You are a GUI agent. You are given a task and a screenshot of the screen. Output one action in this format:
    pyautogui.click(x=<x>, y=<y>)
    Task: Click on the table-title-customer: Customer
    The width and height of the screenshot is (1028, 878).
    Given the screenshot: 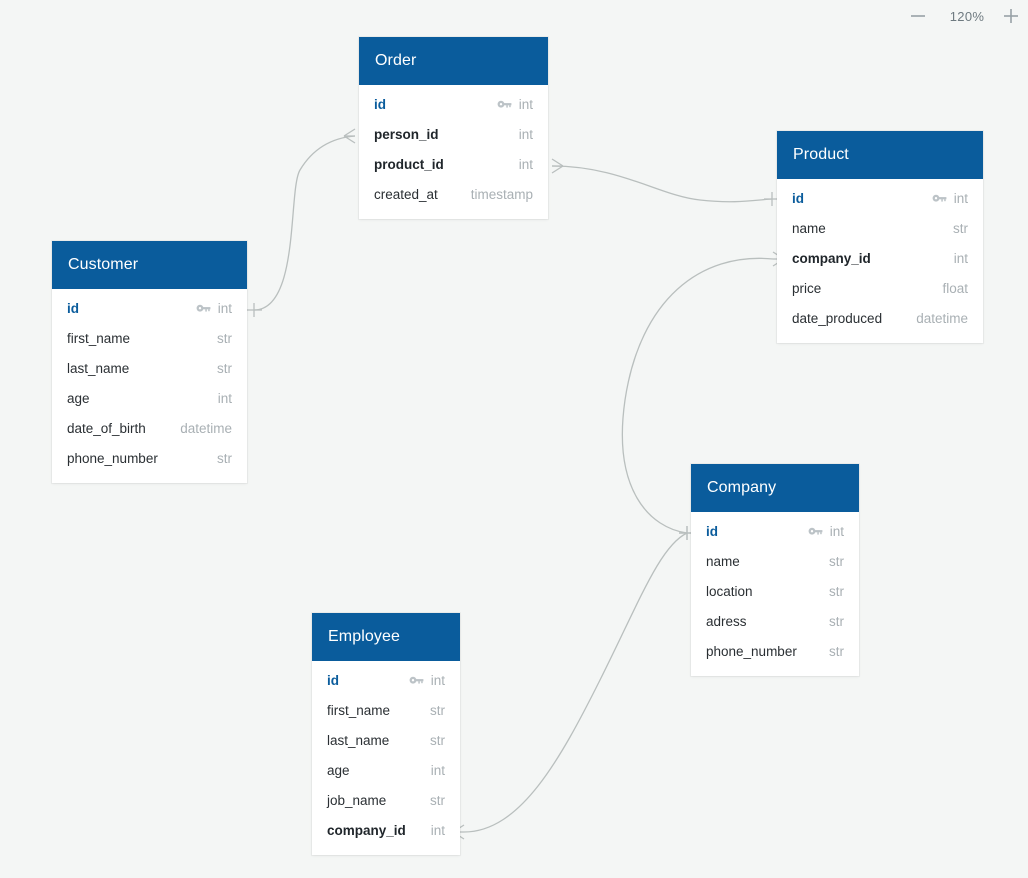 What is the action you would take?
    pyautogui.click(x=149, y=265)
    